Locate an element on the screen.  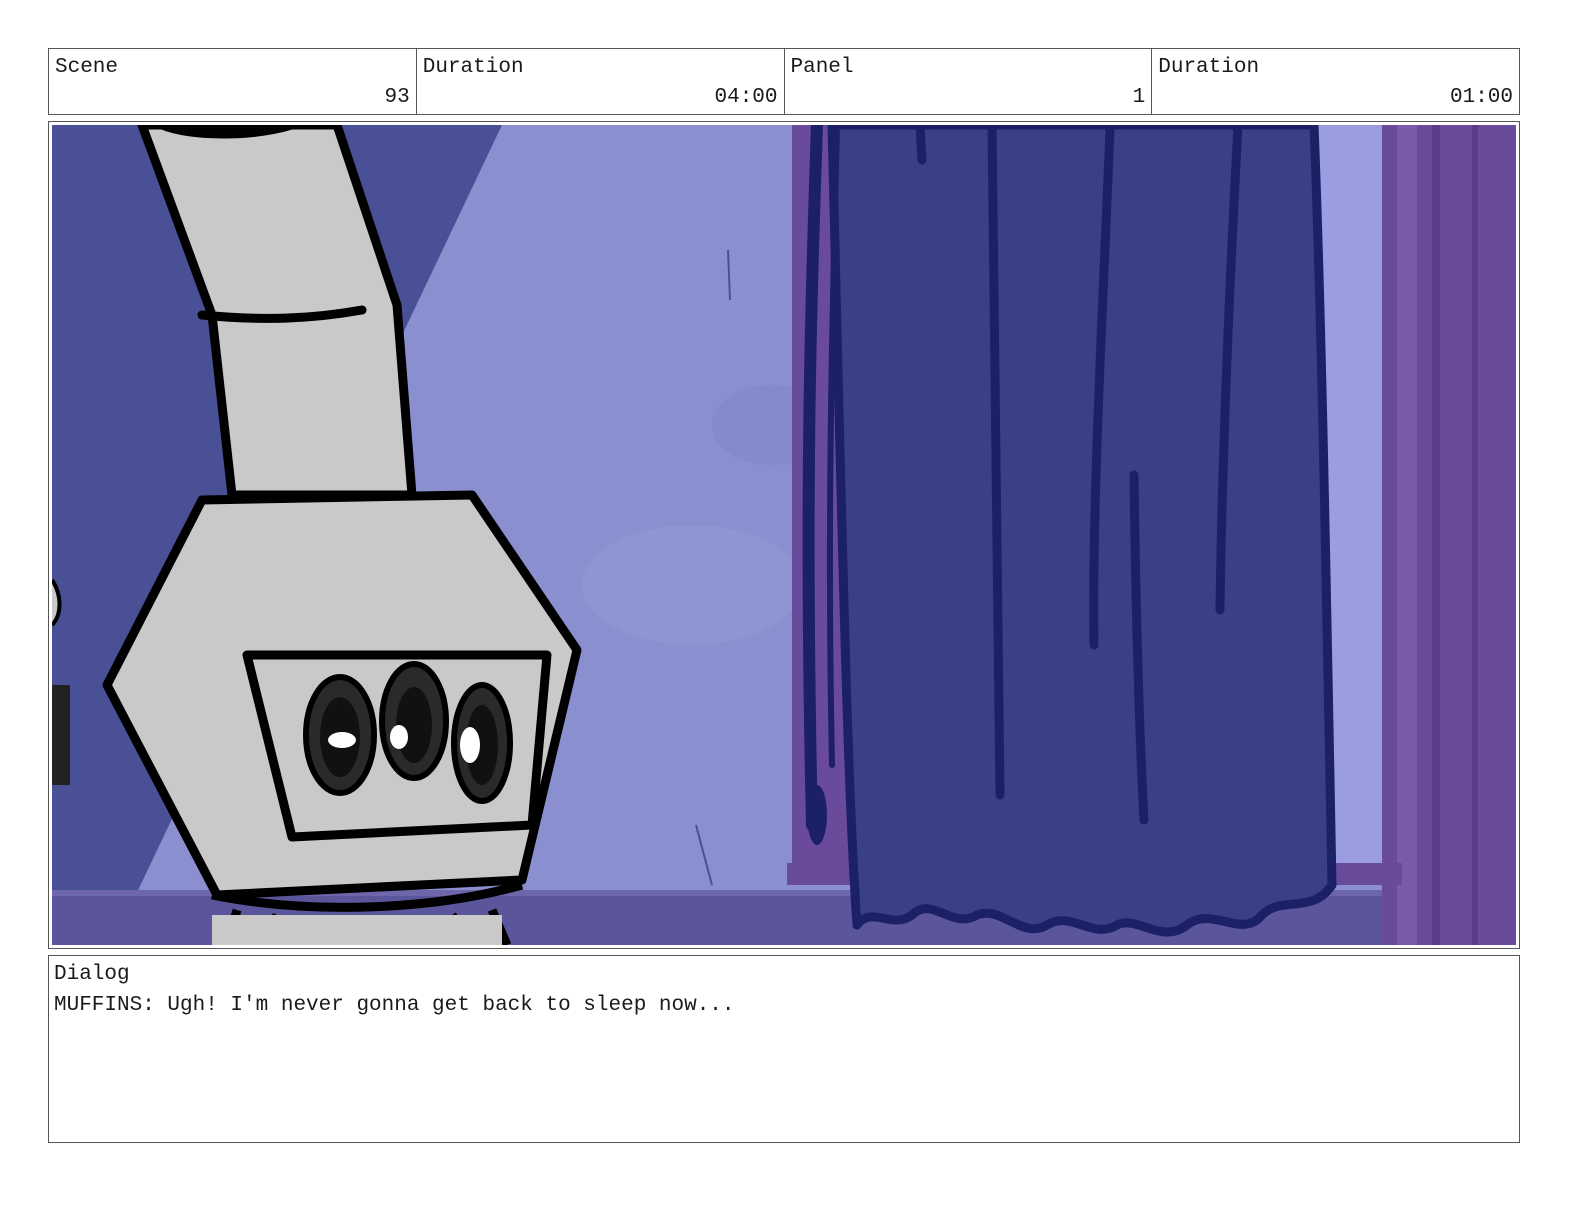
panel-duration-label: Duration is located at coordinates (1209, 67).